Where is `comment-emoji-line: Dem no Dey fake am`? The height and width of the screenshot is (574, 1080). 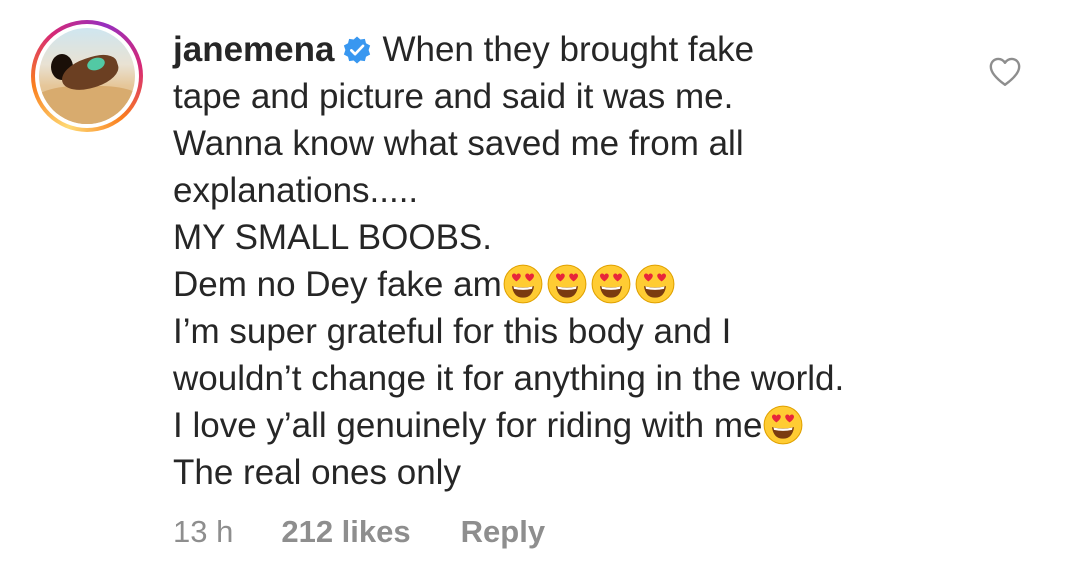 comment-emoji-line: Dem no Dey fake am is located at coordinates (573, 284).